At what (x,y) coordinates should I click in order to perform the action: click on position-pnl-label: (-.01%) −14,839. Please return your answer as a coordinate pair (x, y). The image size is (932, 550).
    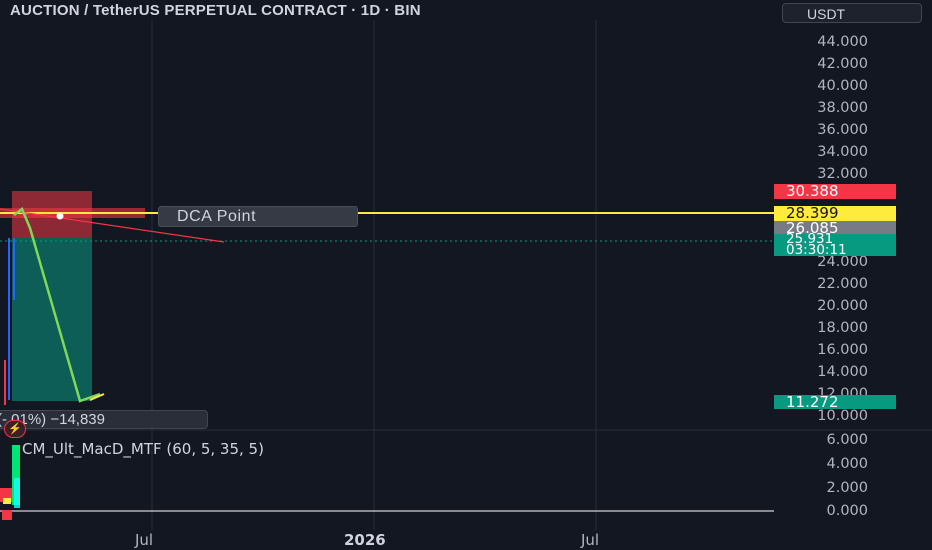
    Looking at the image, I should click on (104, 419).